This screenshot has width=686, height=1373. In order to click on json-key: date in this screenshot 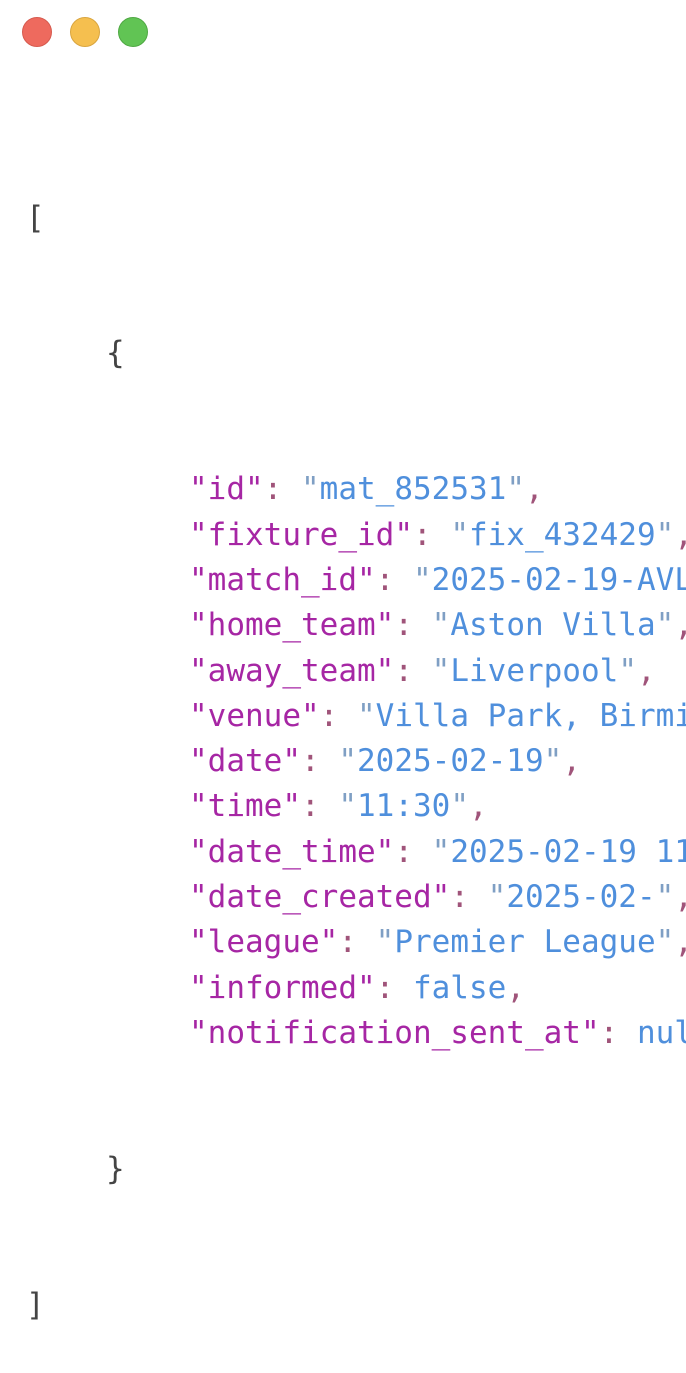, I will do `click(245, 761)`.